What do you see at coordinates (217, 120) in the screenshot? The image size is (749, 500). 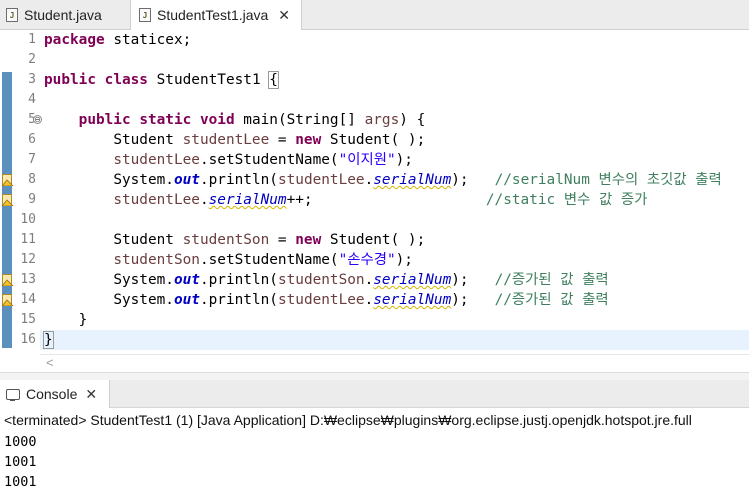 I see `keyword: void` at bounding box center [217, 120].